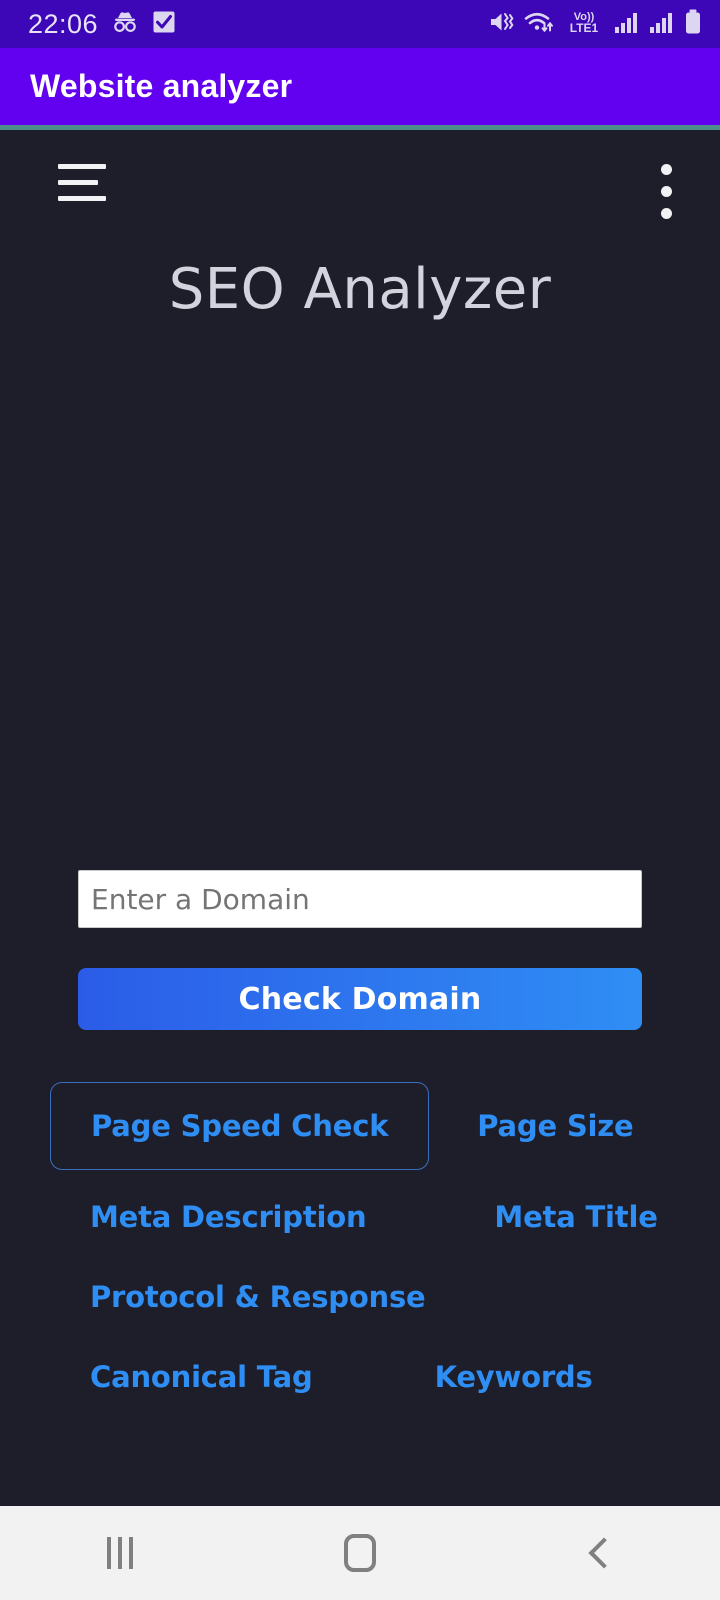  What do you see at coordinates (360, 950) in the screenshot?
I see `domain-form: Check Domain` at bounding box center [360, 950].